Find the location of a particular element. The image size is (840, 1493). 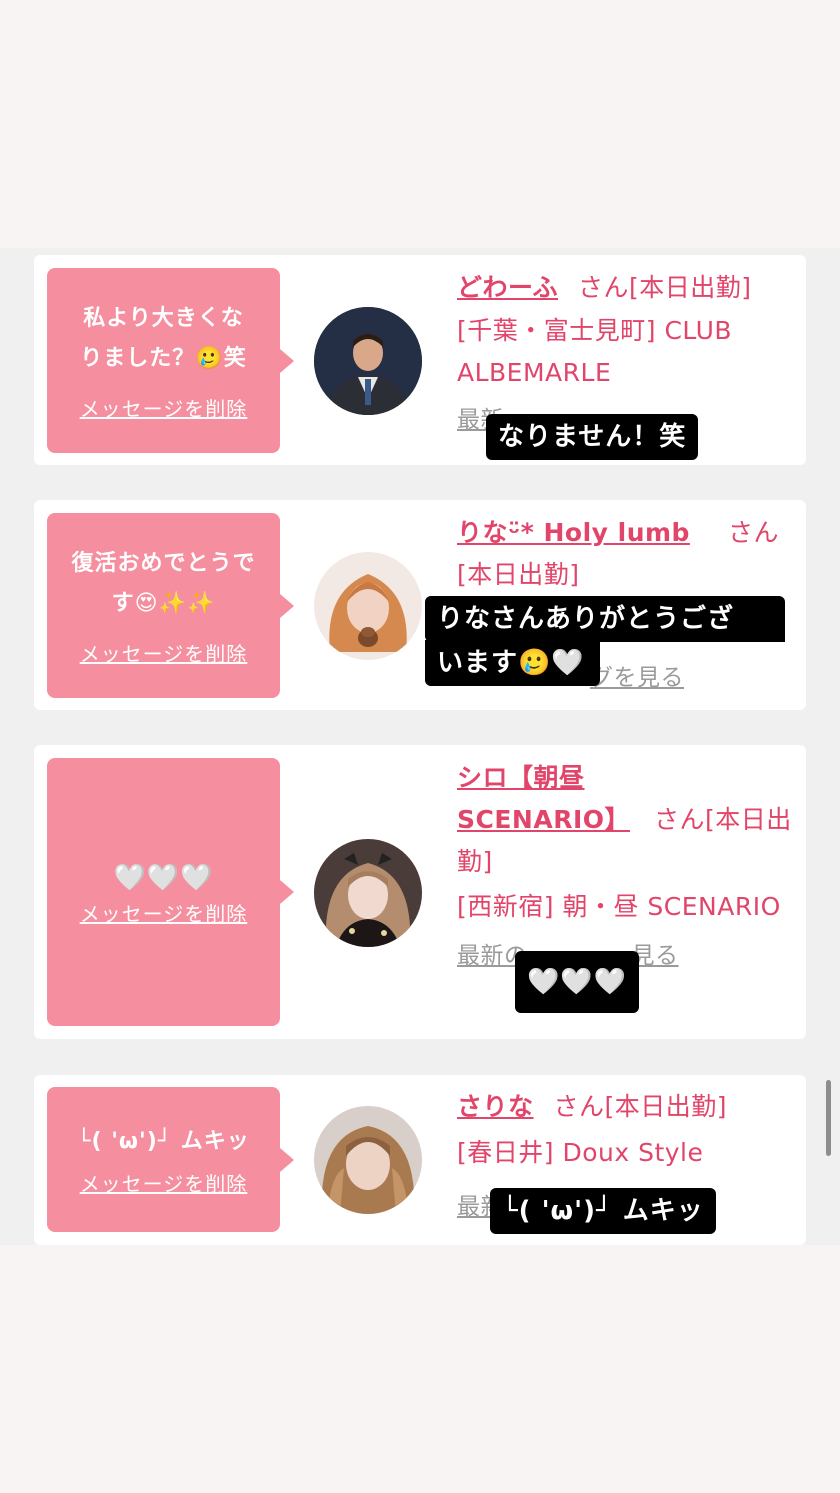

message-bubble: 復活おめでとうです😍✨✨ メッセージを削除 is located at coordinates (170, 605).